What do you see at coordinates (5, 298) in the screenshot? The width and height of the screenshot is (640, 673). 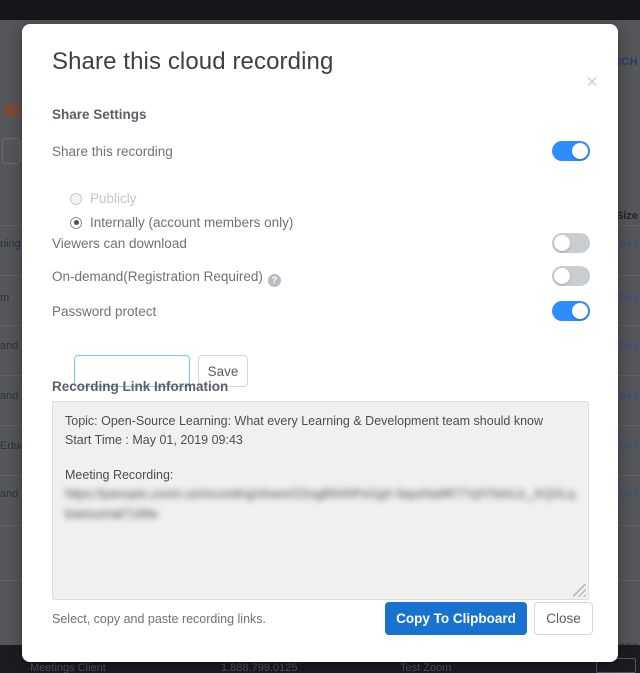 I see `background-row-text: m` at bounding box center [5, 298].